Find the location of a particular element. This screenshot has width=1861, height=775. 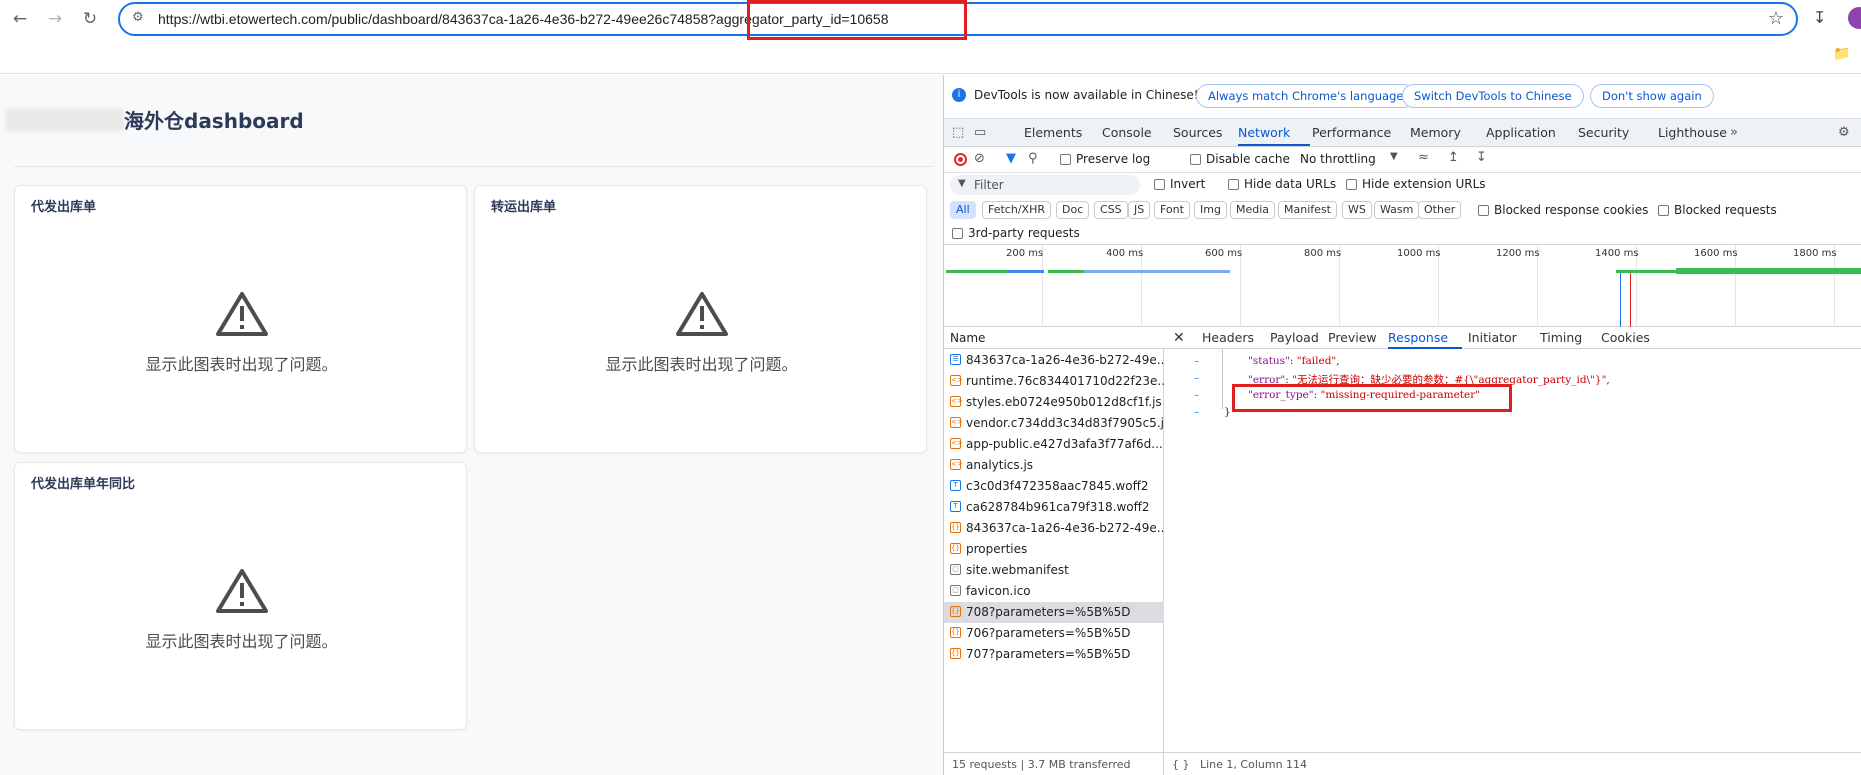

blocked-requests-checkbox is located at coordinates (1663, 210).